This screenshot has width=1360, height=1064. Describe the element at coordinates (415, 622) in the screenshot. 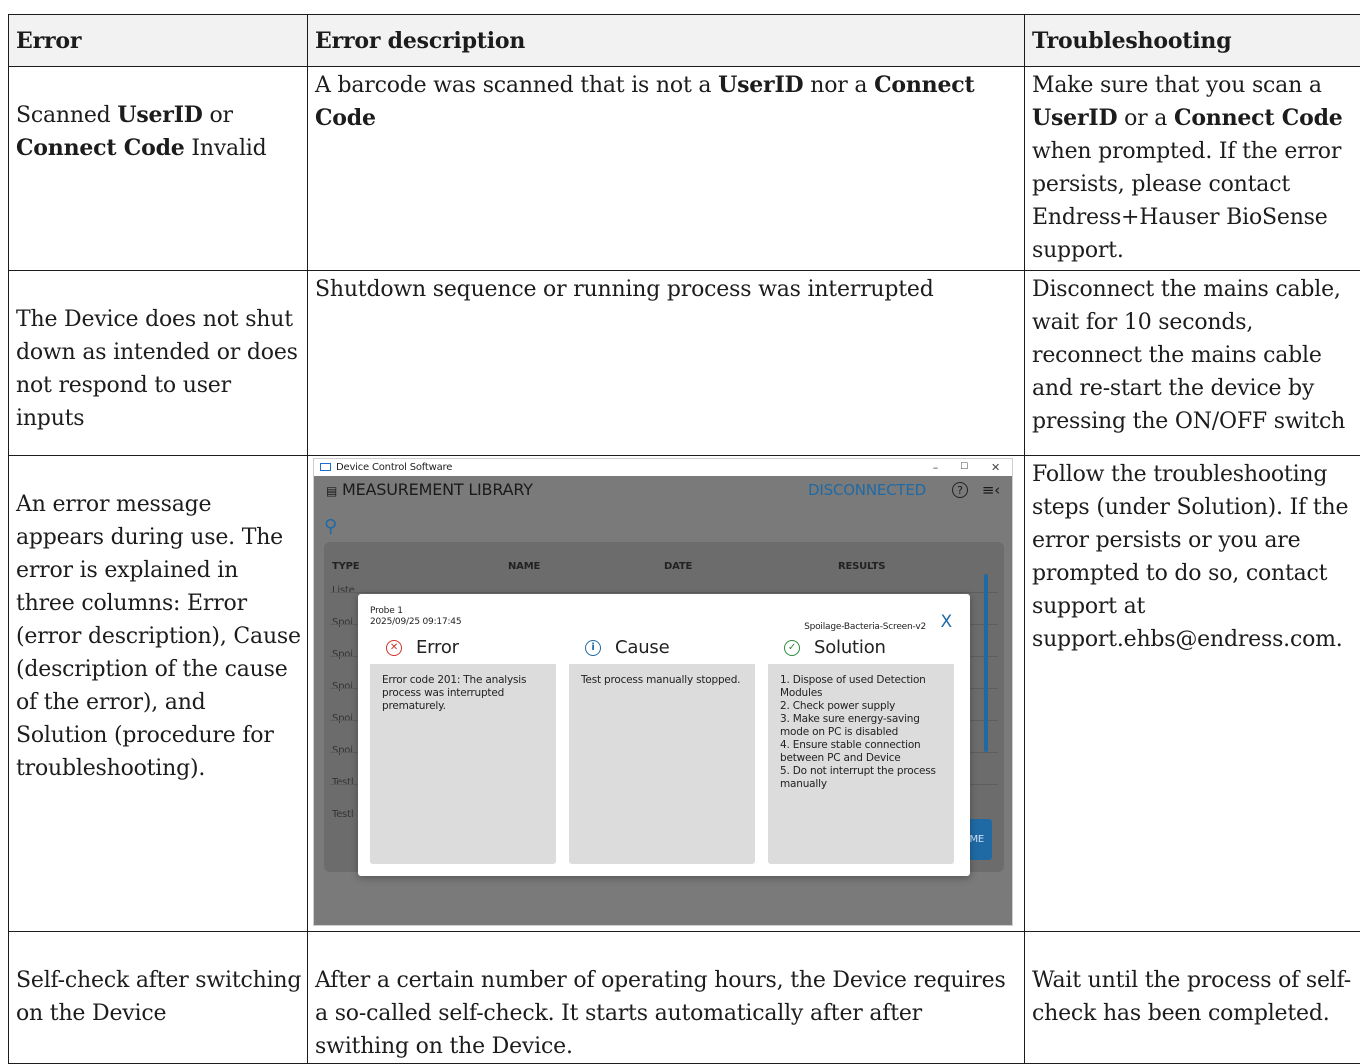

I see `probe-datetime: 2025/09/25 09:17:45` at that location.